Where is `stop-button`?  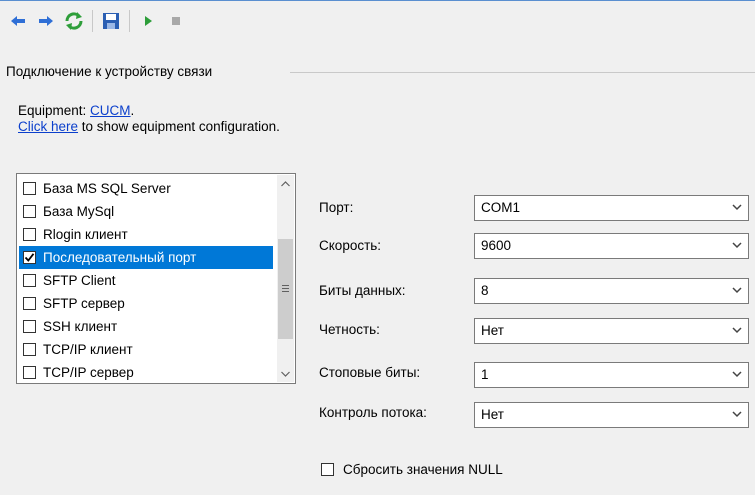
stop-button is located at coordinates (176, 21).